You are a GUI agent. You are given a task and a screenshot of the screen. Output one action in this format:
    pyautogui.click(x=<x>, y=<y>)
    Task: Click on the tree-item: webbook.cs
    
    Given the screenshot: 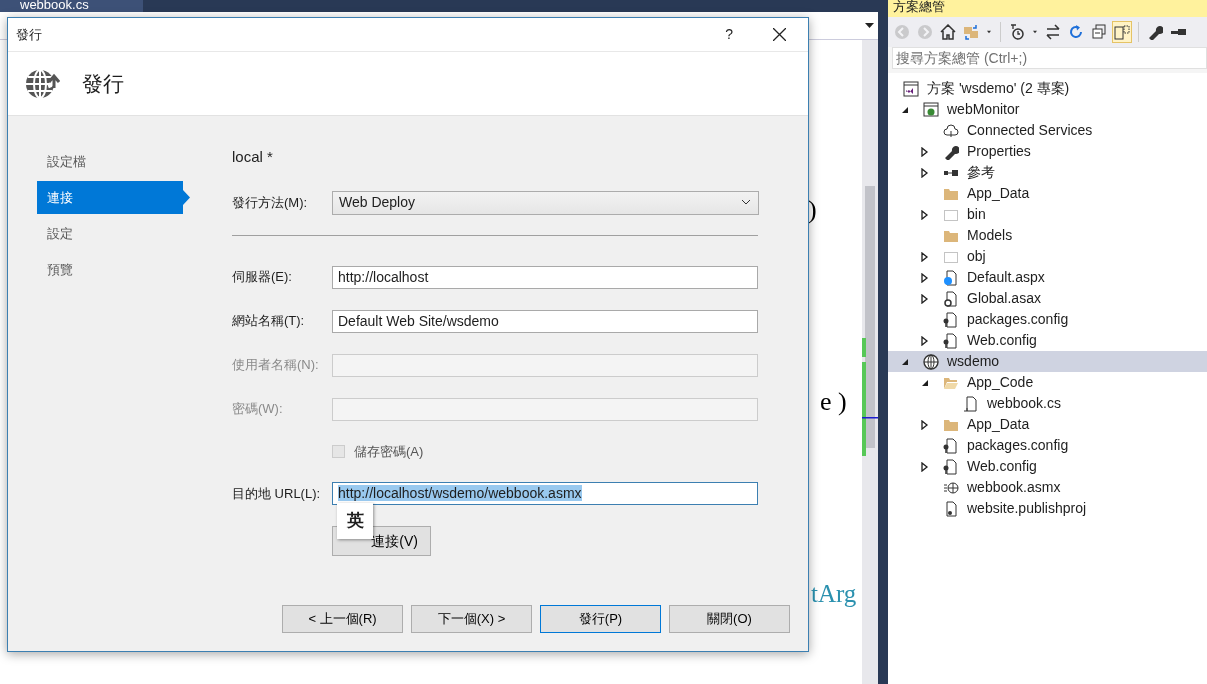 What is the action you would take?
    pyautogui.click(x=1047, y=403)
    